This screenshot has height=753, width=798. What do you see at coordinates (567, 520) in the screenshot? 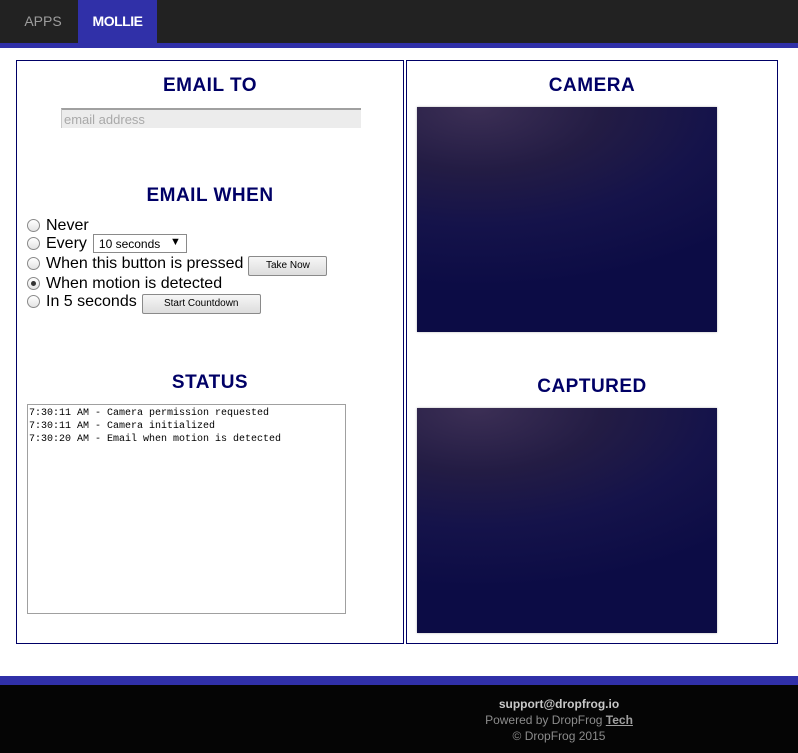
I see `captured-image` at bounding box center [567, 520].